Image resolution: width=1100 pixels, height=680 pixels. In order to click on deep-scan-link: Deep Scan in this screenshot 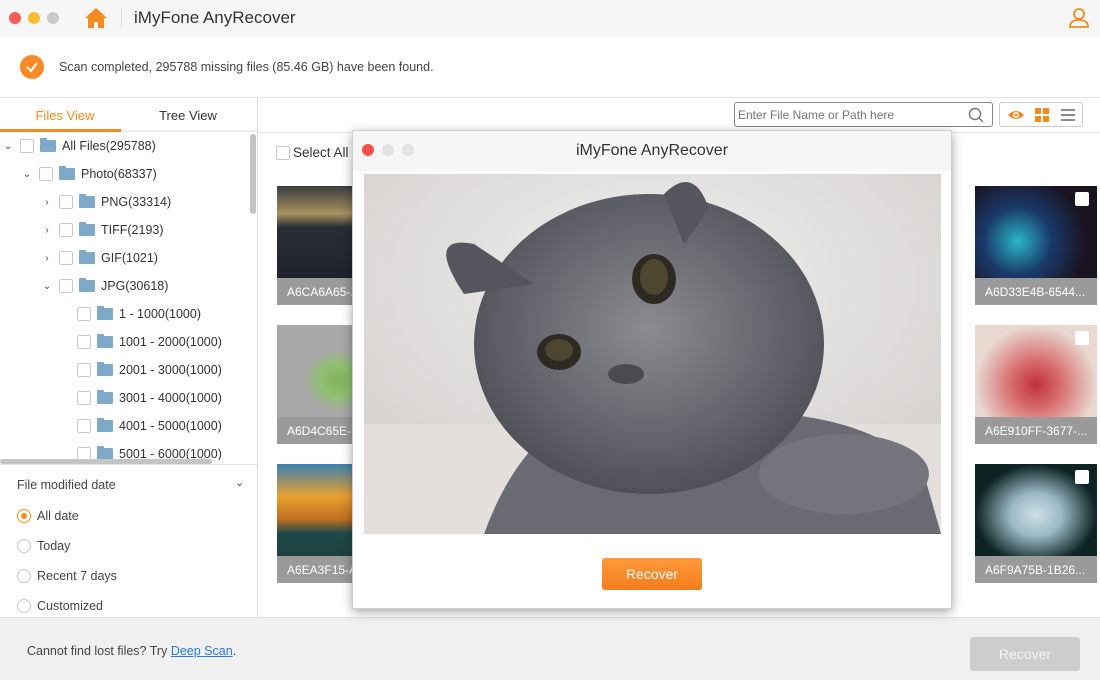, I will do `click(202, 651)`.